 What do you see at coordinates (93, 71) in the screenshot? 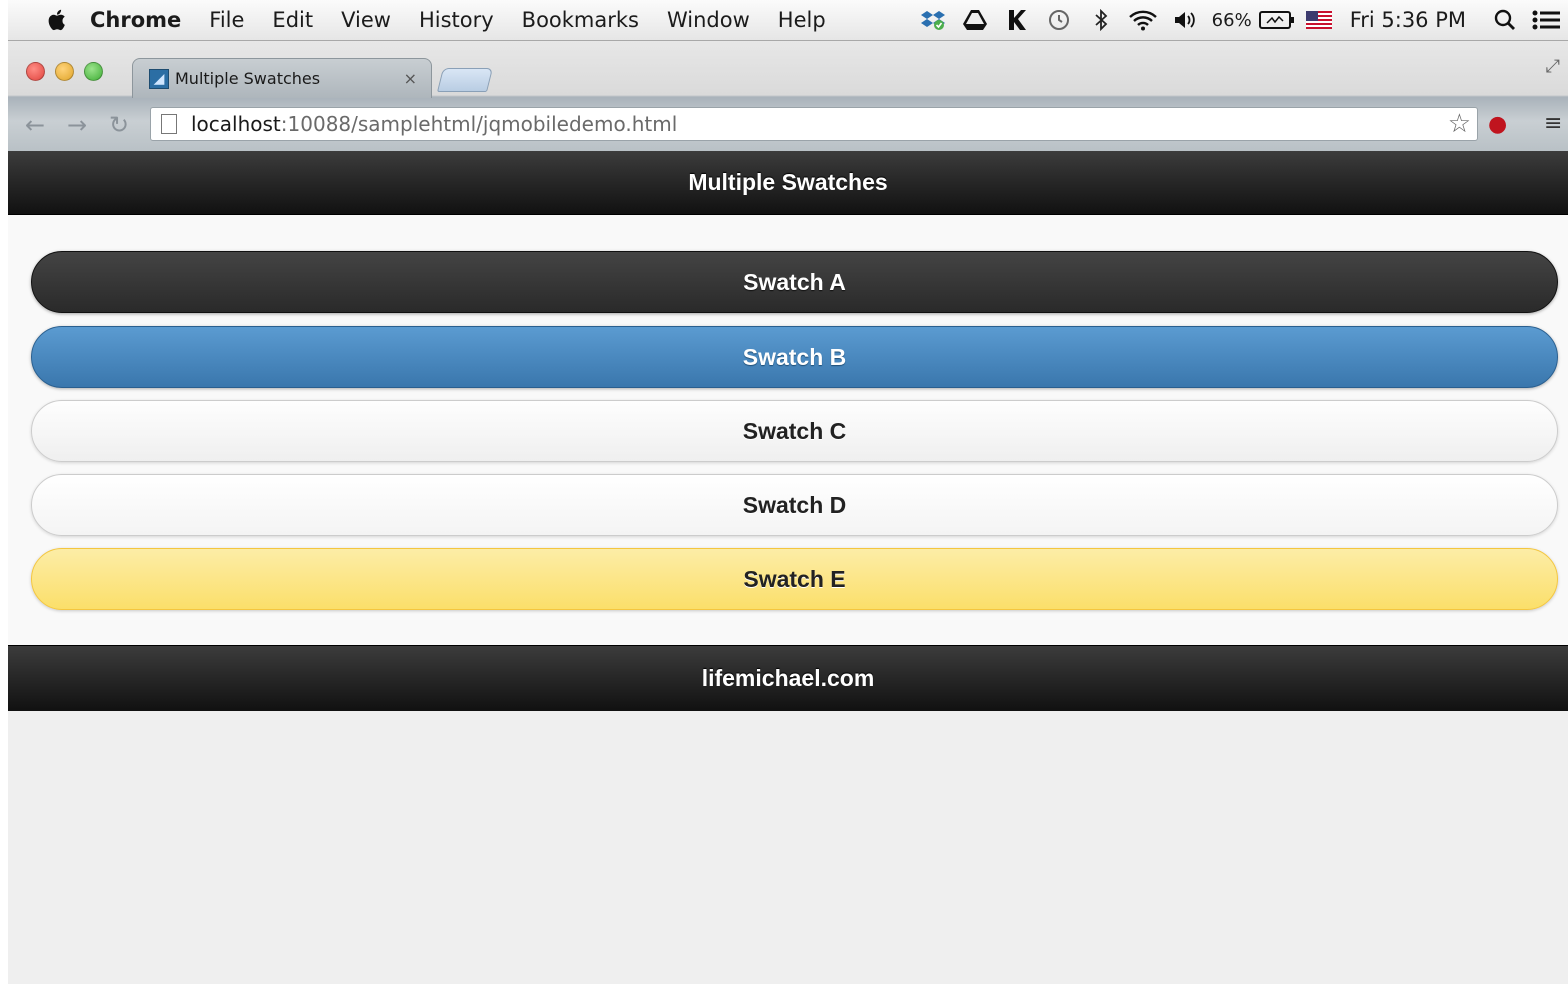
I see `window-zoom-button` at bounding box center [93, 71].